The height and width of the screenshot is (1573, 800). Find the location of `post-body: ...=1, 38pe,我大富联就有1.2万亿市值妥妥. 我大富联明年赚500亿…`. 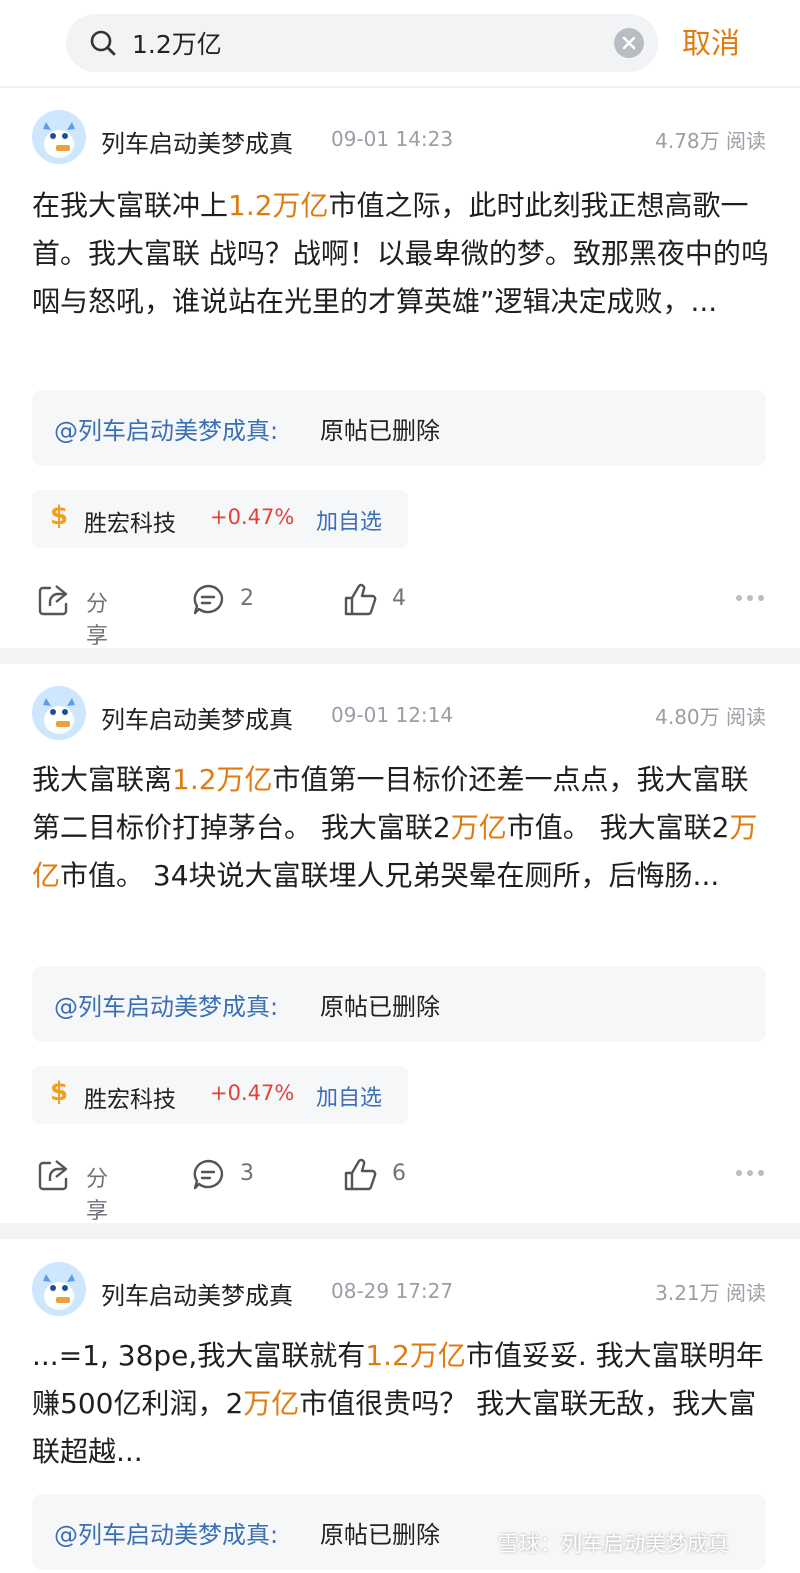

post-body: ...=1, 38pe,我大富联就有1.2万亿市值妥妥. 我大富联明年赚500亿… is located at coordinates (402, 1404).